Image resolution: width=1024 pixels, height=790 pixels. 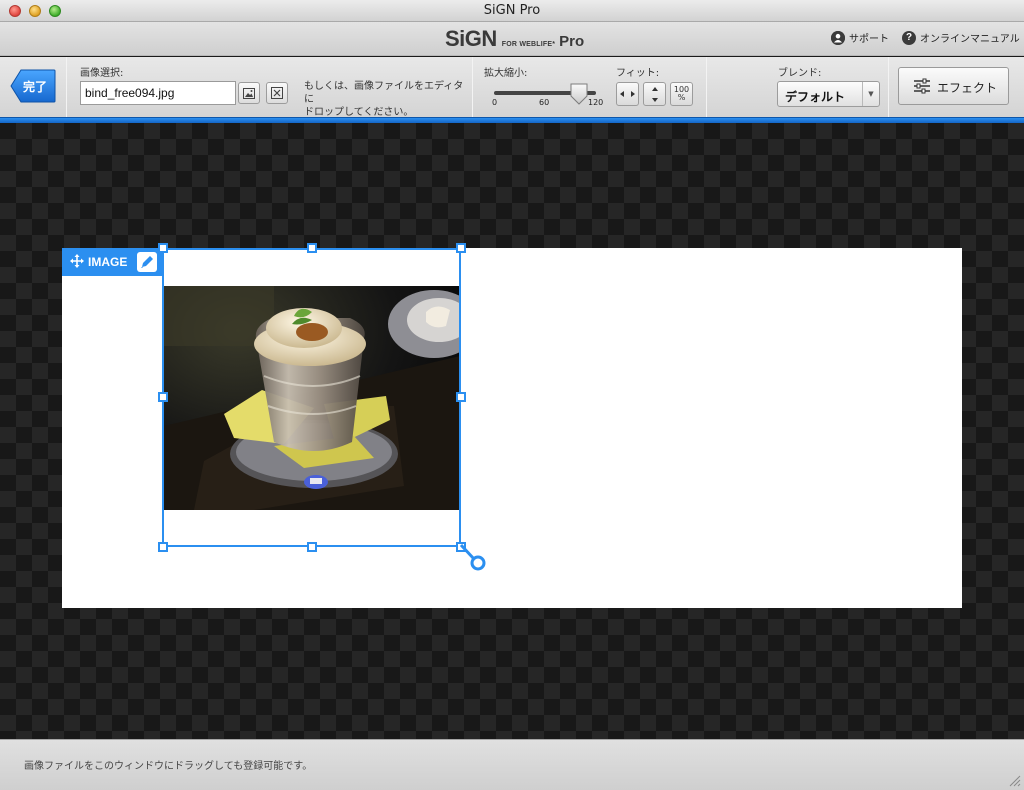 I want to click on sign-pro-logo: SiGN FOR WEBLIFE* Pro, so click(x=514, y=39).